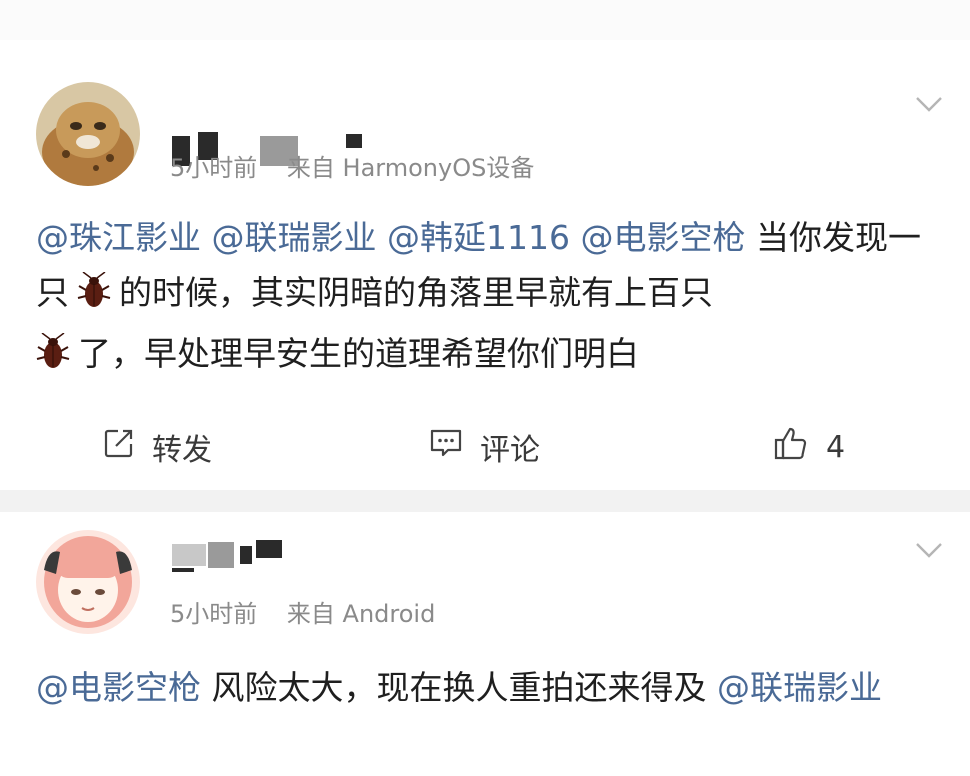 The height and width of the screenshot is (776, 970). What do you see at coordinates (485, 501) in the screenshot?
I see `post-divider` at bounding box center [485, 501].